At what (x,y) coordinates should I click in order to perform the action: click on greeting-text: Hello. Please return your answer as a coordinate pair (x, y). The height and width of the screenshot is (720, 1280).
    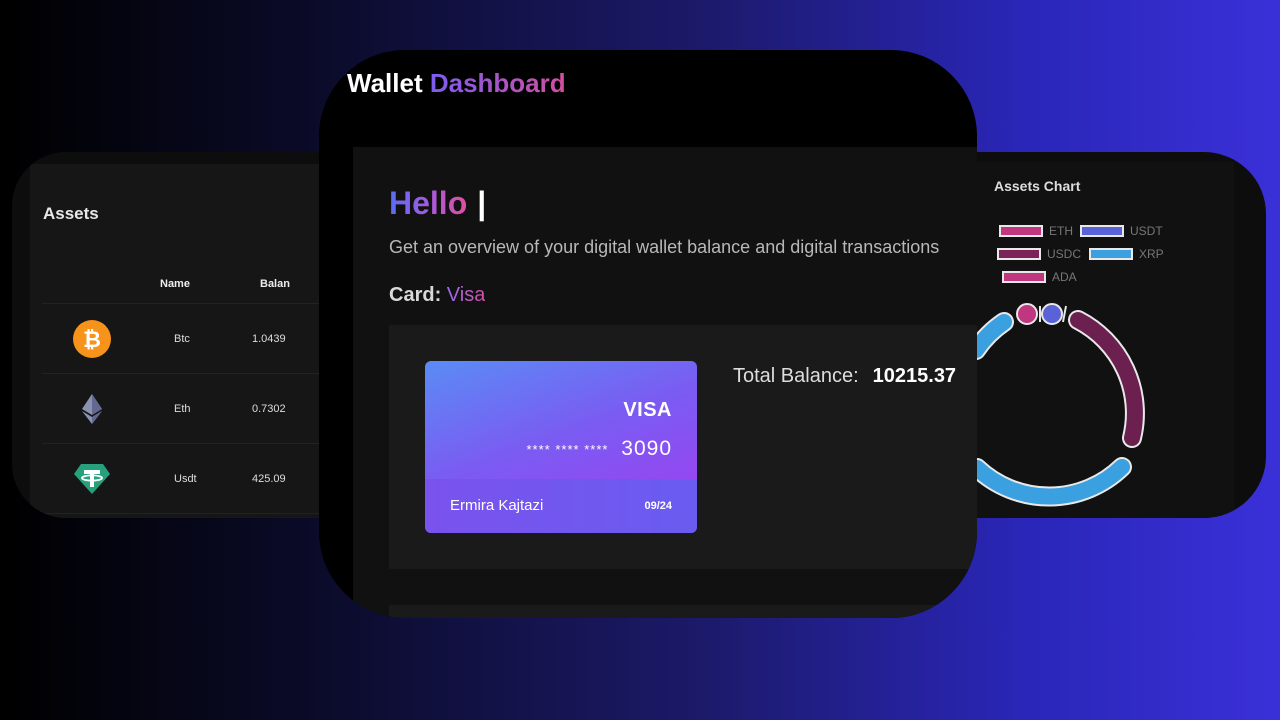
    Looking at the image, I should click on (428, 203).